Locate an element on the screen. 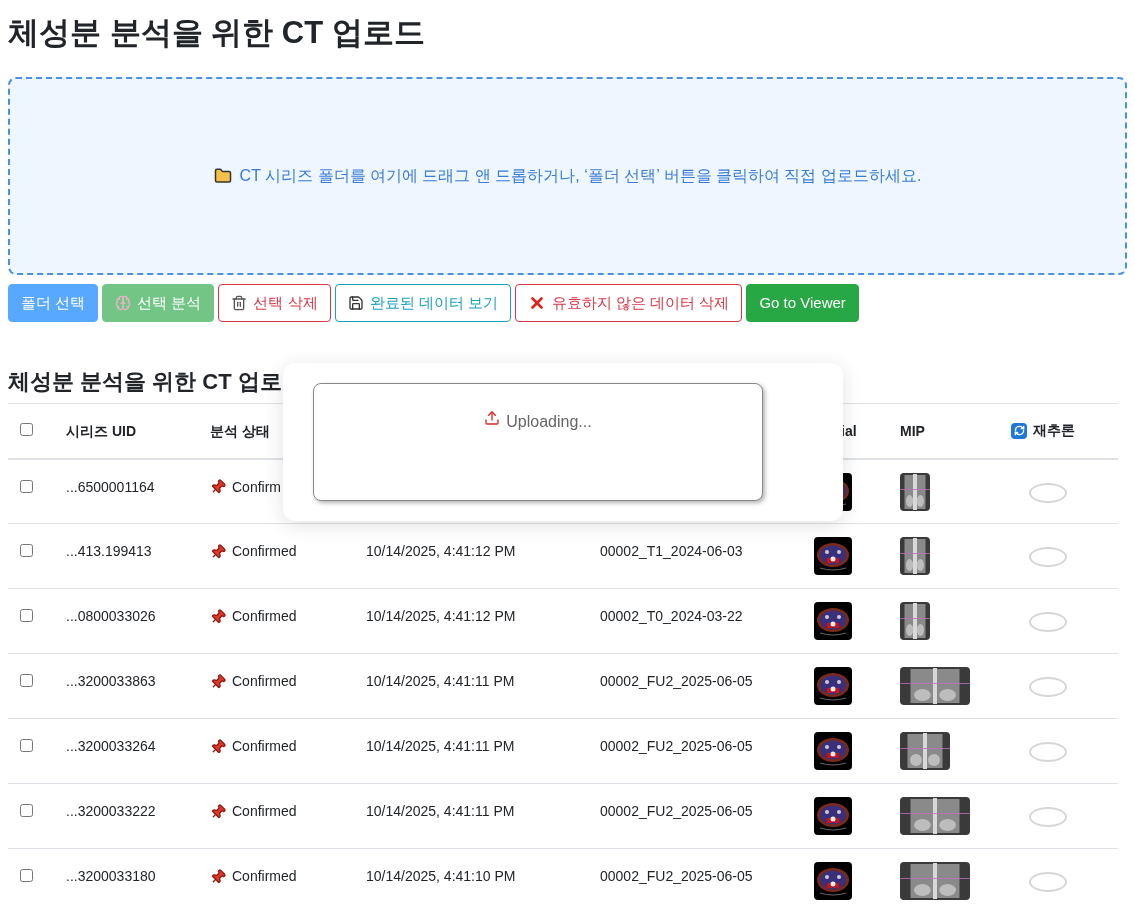 The height and width of the screenshot is (913, 1135). series-name: 00002_T0_2024-03-22 is located at coordinates (671, 616).